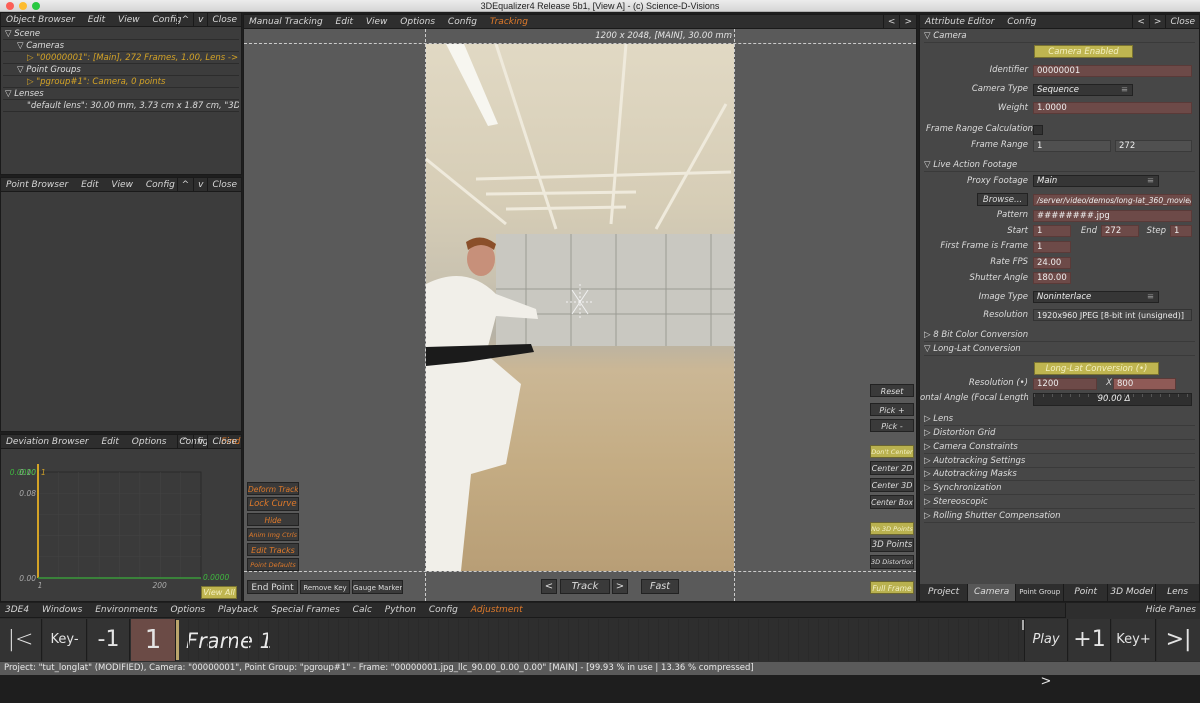 Image resolution: width=1200 pixels, height=703 pixels. I want to click on last-frame-button: >|, so click(1178, 640).